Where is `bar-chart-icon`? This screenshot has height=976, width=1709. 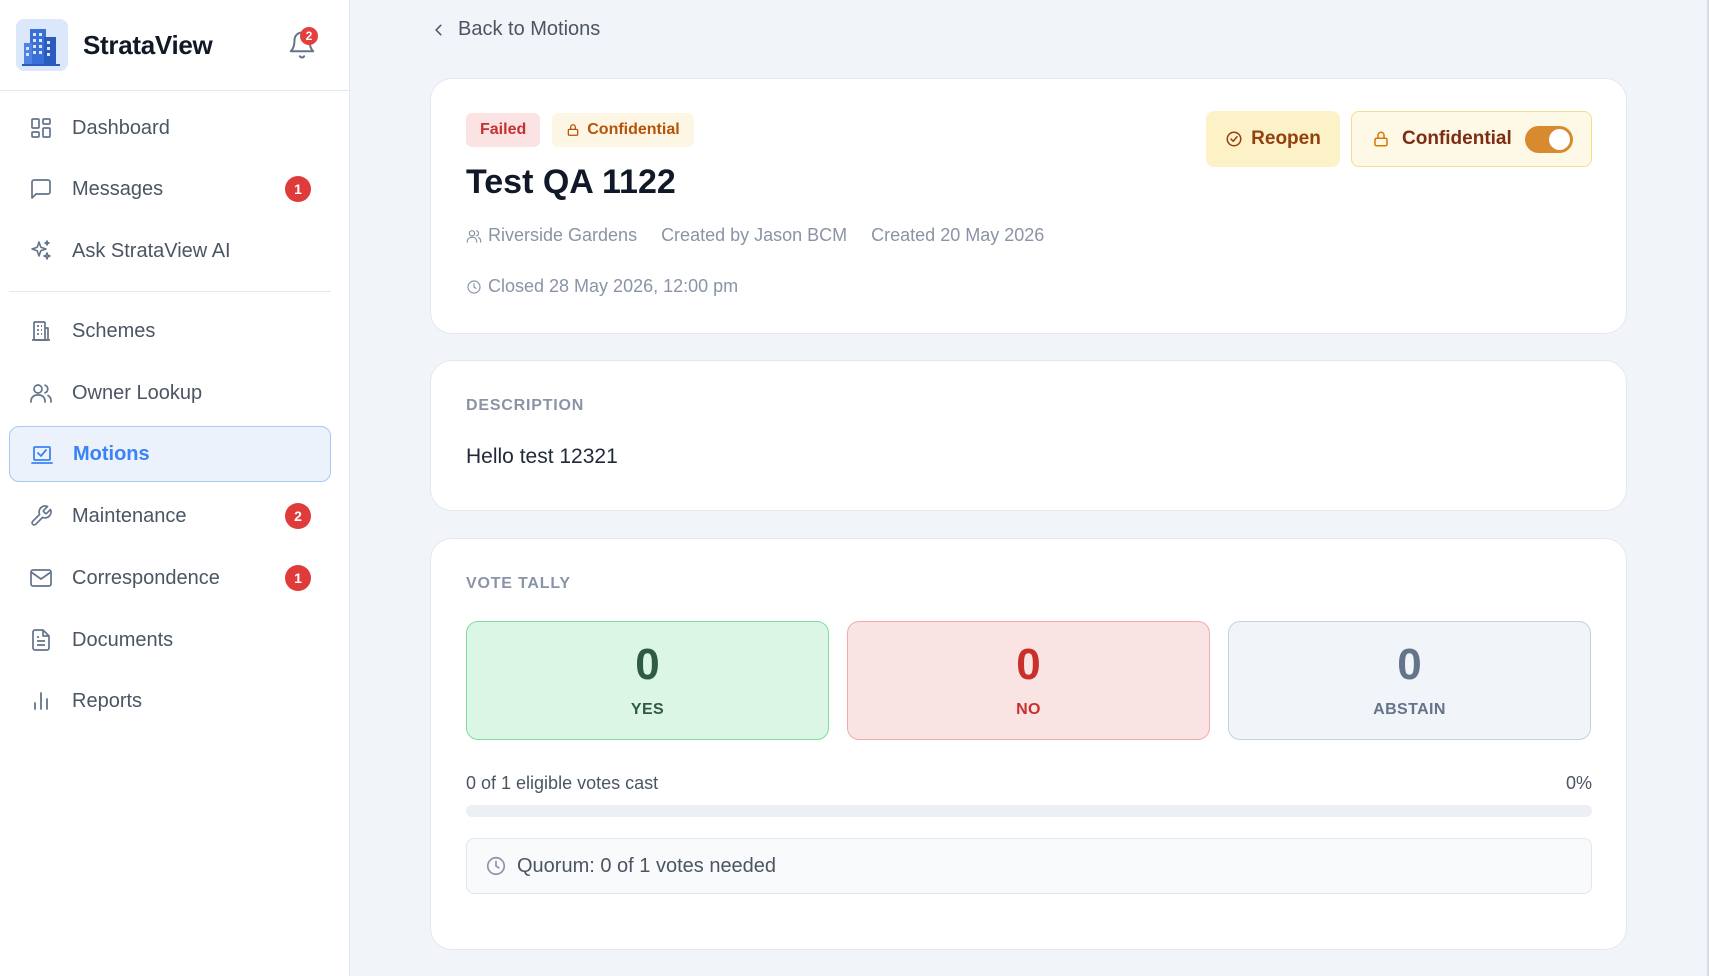 bar-chart-icon is located at coordinates (41, 701).